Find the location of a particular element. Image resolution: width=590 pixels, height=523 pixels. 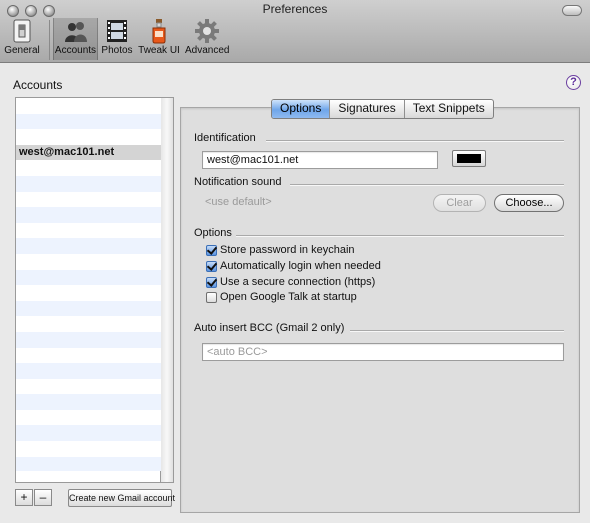

potion-bottle-icon is located at coordinates (159, 31).